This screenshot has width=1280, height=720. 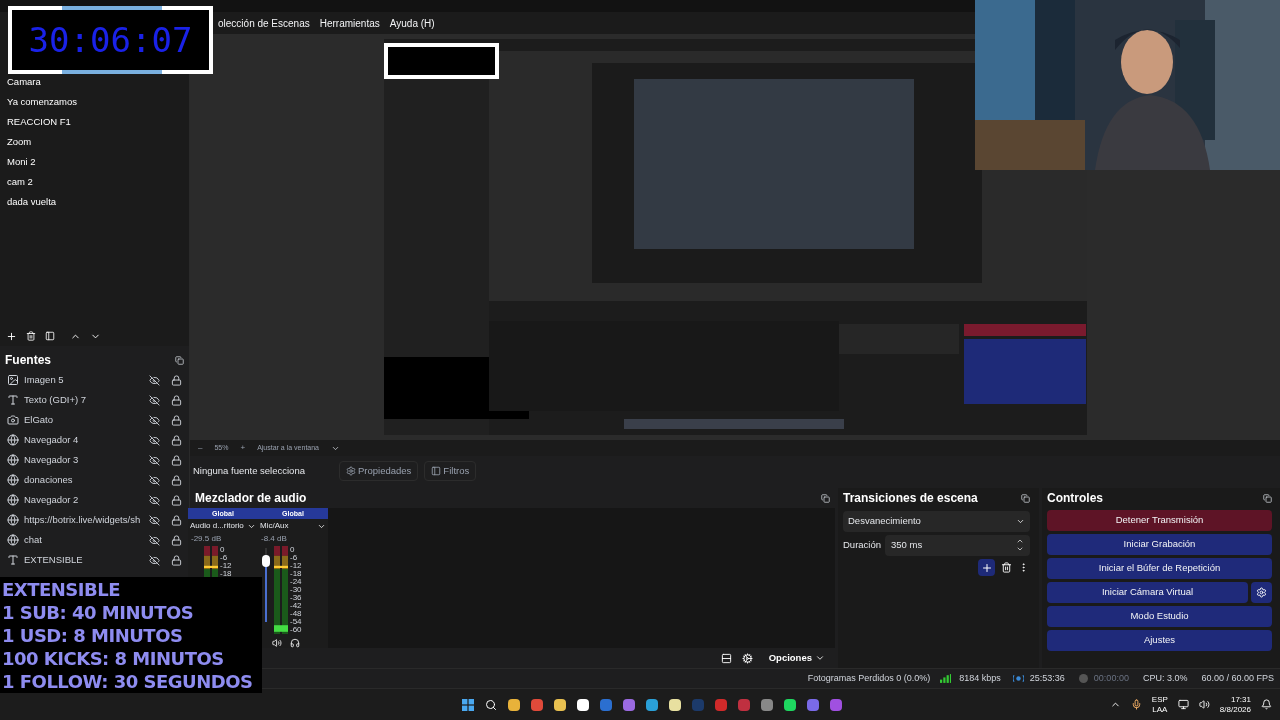 What do you see at coordinates (94, 142) in the screenshot?
I see `scene-item: Zoom` at bounding box center [94, 142].